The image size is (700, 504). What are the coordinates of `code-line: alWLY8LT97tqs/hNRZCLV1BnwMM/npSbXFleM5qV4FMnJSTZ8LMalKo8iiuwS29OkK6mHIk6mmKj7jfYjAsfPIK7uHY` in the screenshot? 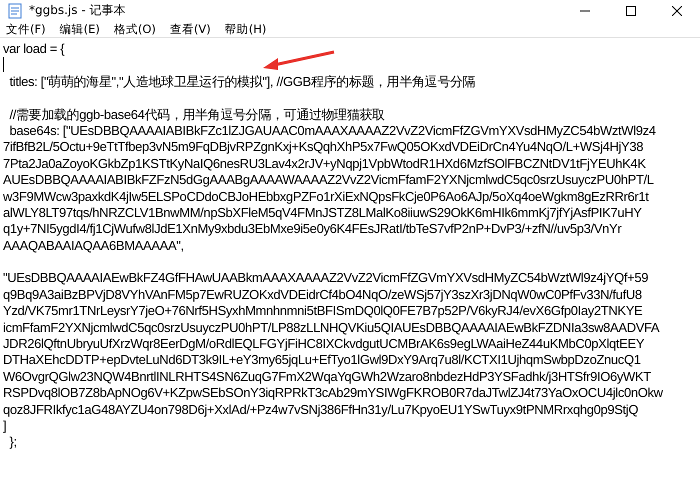 It's located at (323, 213).